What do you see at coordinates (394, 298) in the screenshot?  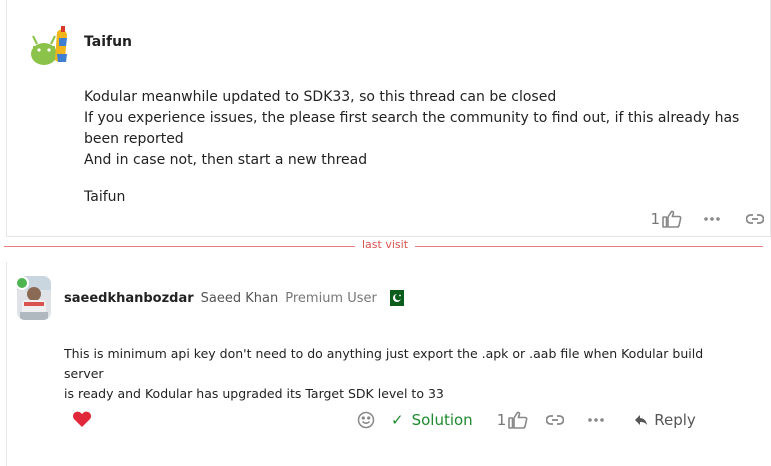 I see `pakistan-flag-icon` at bounding box center [394, 298].